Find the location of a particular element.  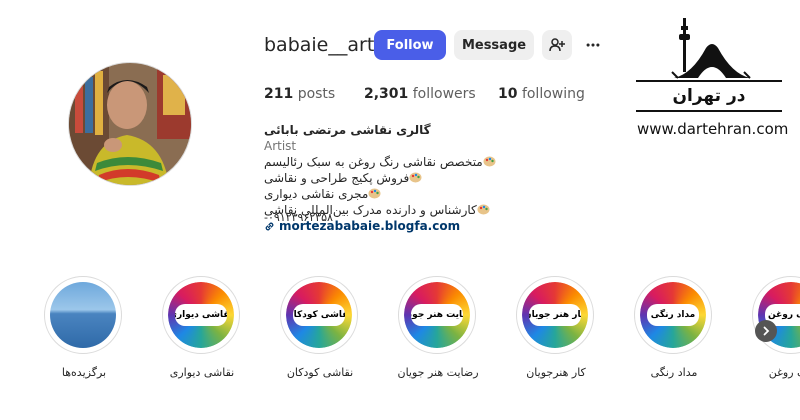

highlight-badge: رضایت هنر جویان is located at coordinates (437, 315).